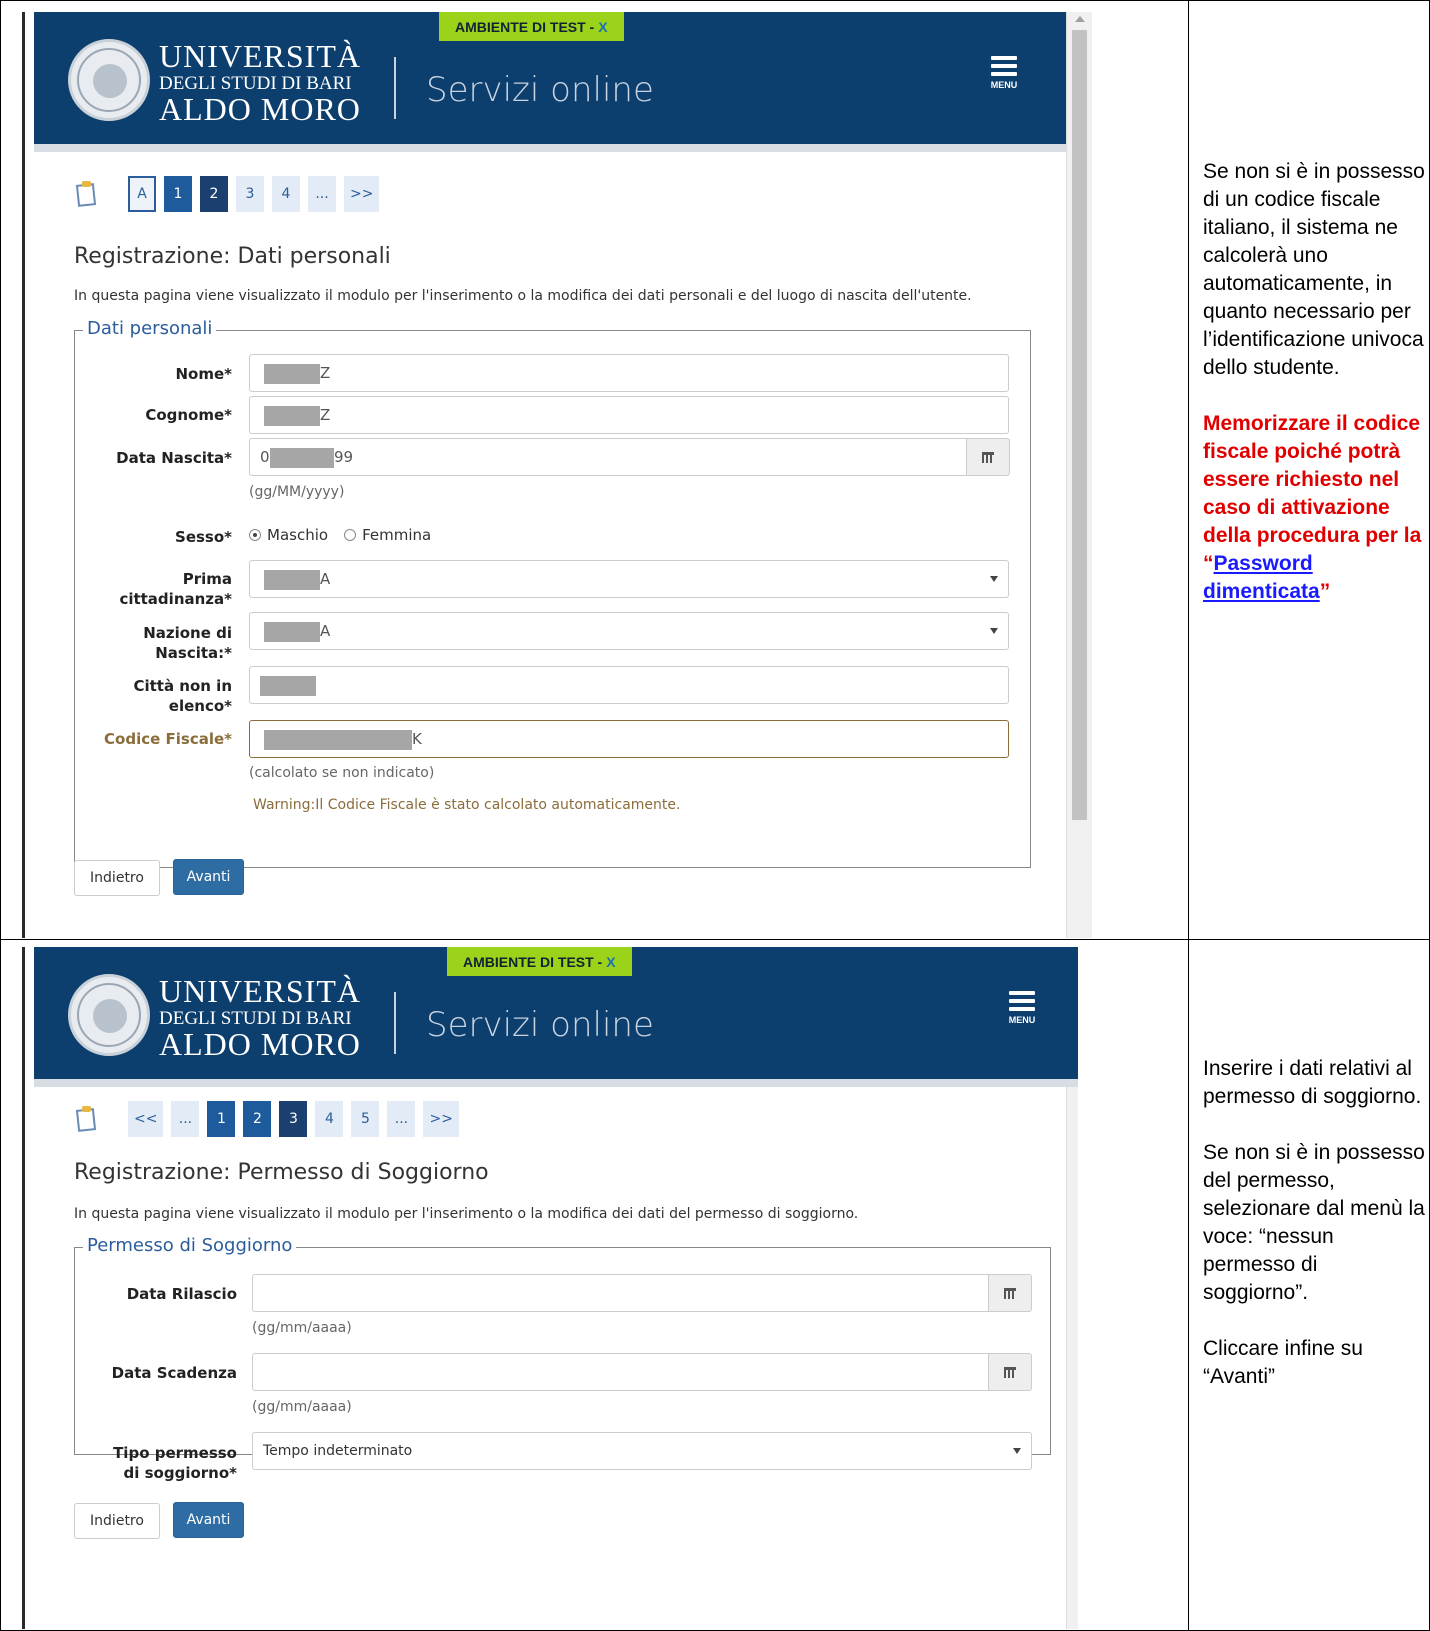  I want to click on quote-close: ”, so click(1325, 591).